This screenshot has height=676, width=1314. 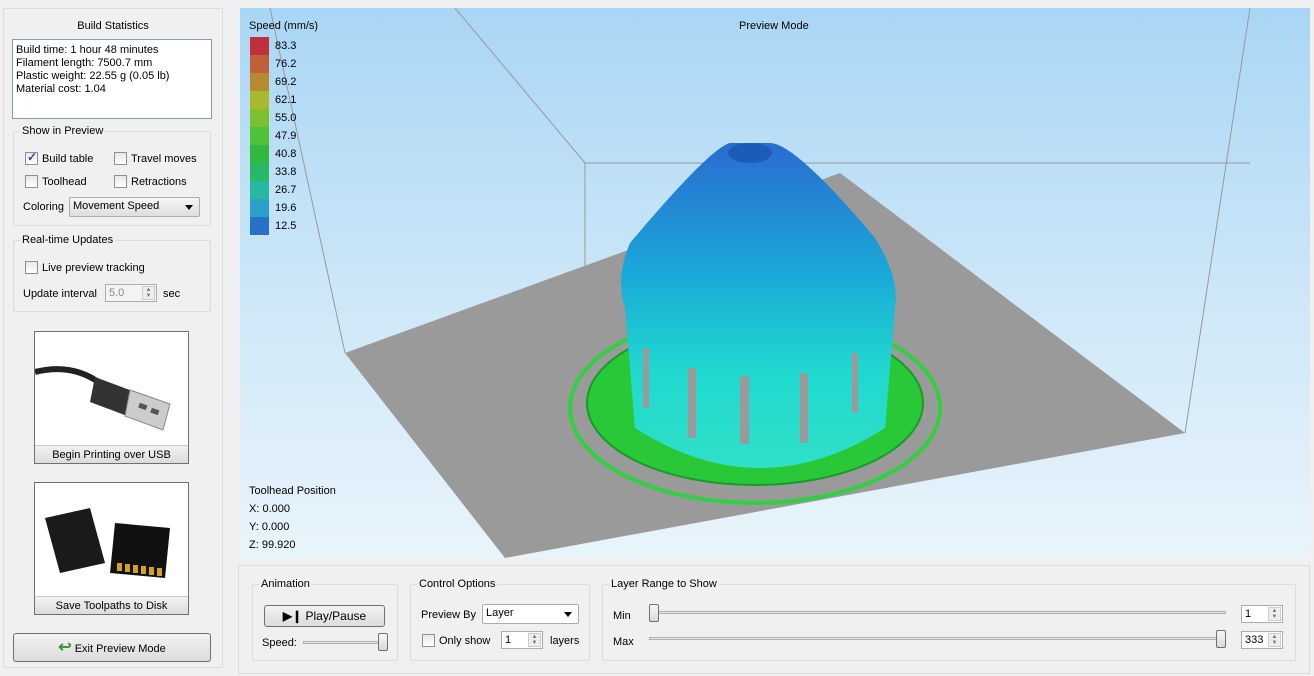 I want to click on build-table-label: Build table, so click(x=68, y=159).